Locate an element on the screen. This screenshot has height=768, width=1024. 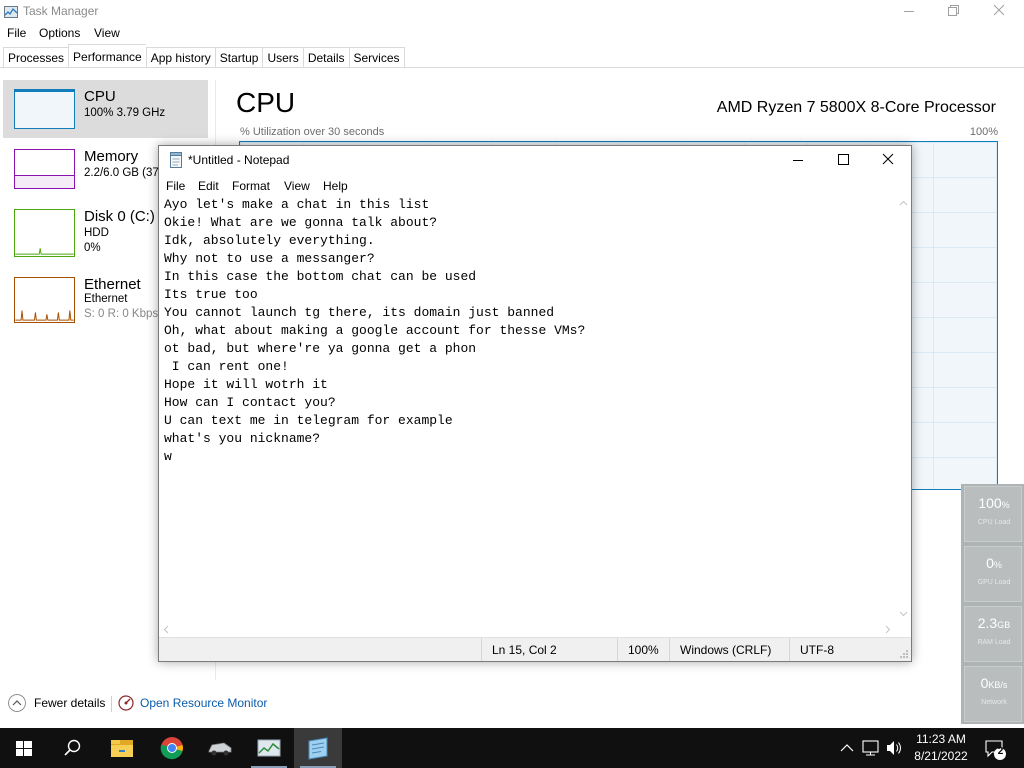
status-zoom: 100% is located at coordinates (643, 649).